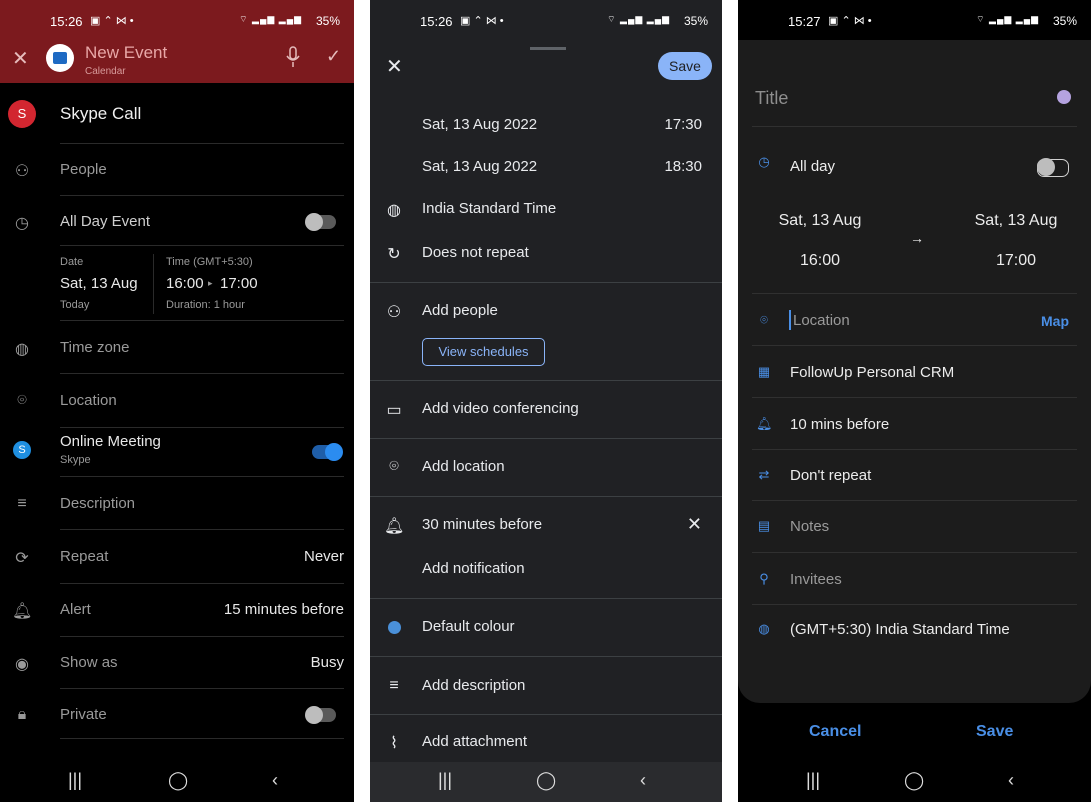  What do you see at coordinates (562, 252) in the screenshot?
I see `repeat-row: Does not repeat` at bounding box center [562, 252].